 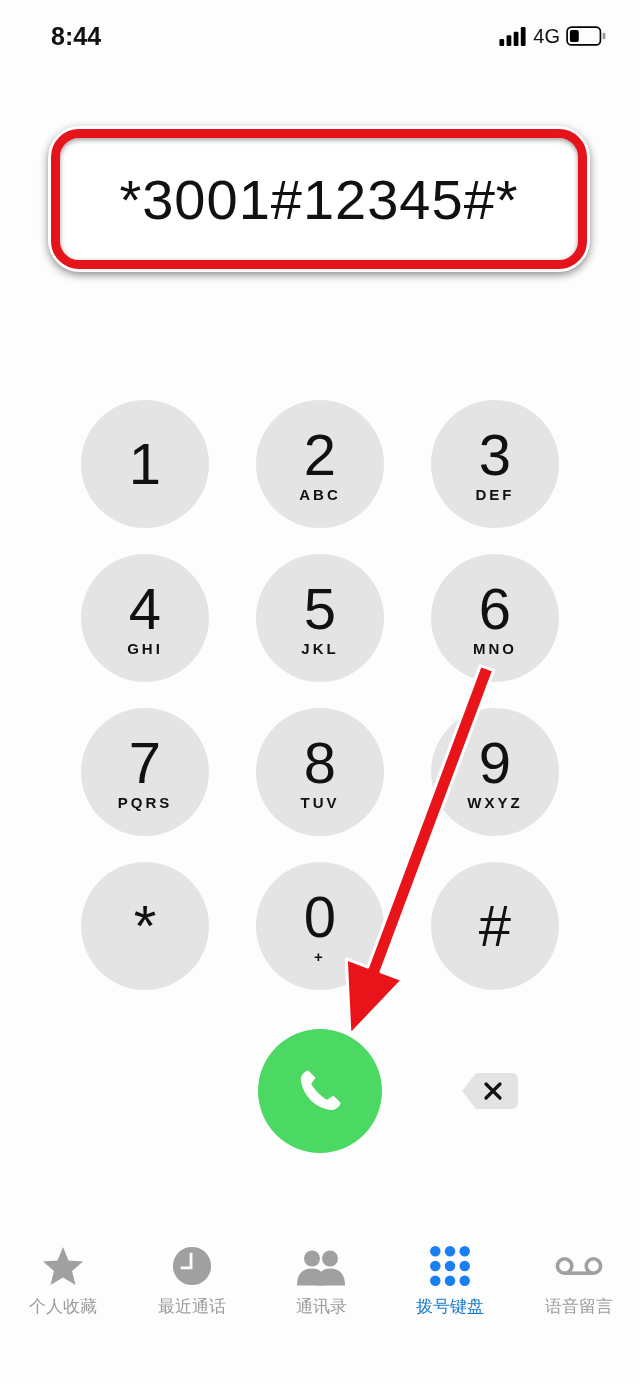 I want to click on keypad-key: 6 MNO, so click(x=495, y=618).